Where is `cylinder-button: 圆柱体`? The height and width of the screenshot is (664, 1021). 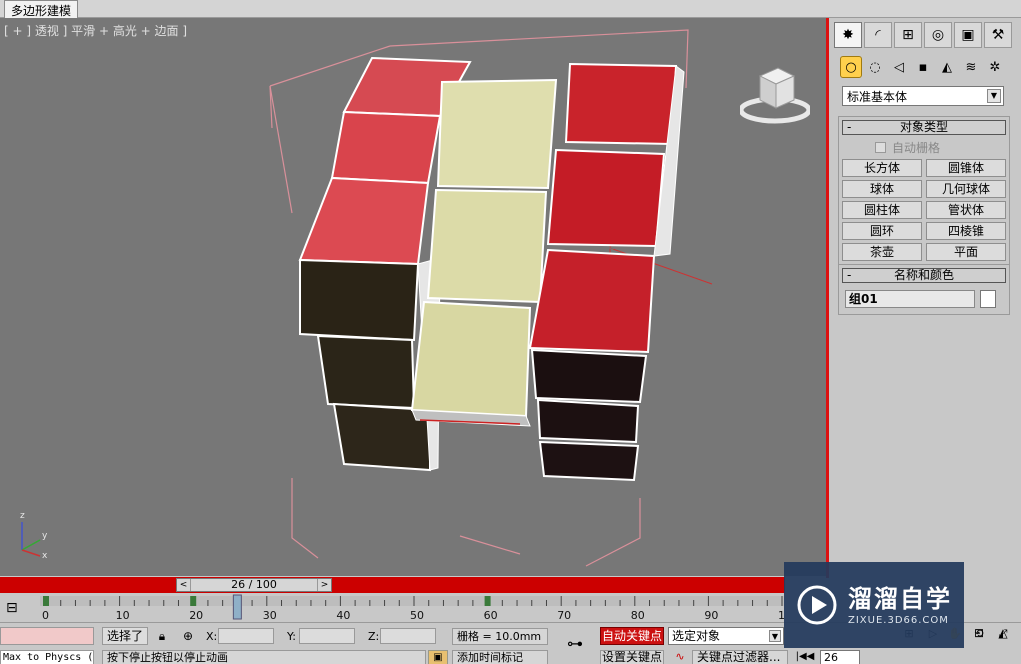
cylinder-button: 圆柱体 is located at coordinates (882, 210).